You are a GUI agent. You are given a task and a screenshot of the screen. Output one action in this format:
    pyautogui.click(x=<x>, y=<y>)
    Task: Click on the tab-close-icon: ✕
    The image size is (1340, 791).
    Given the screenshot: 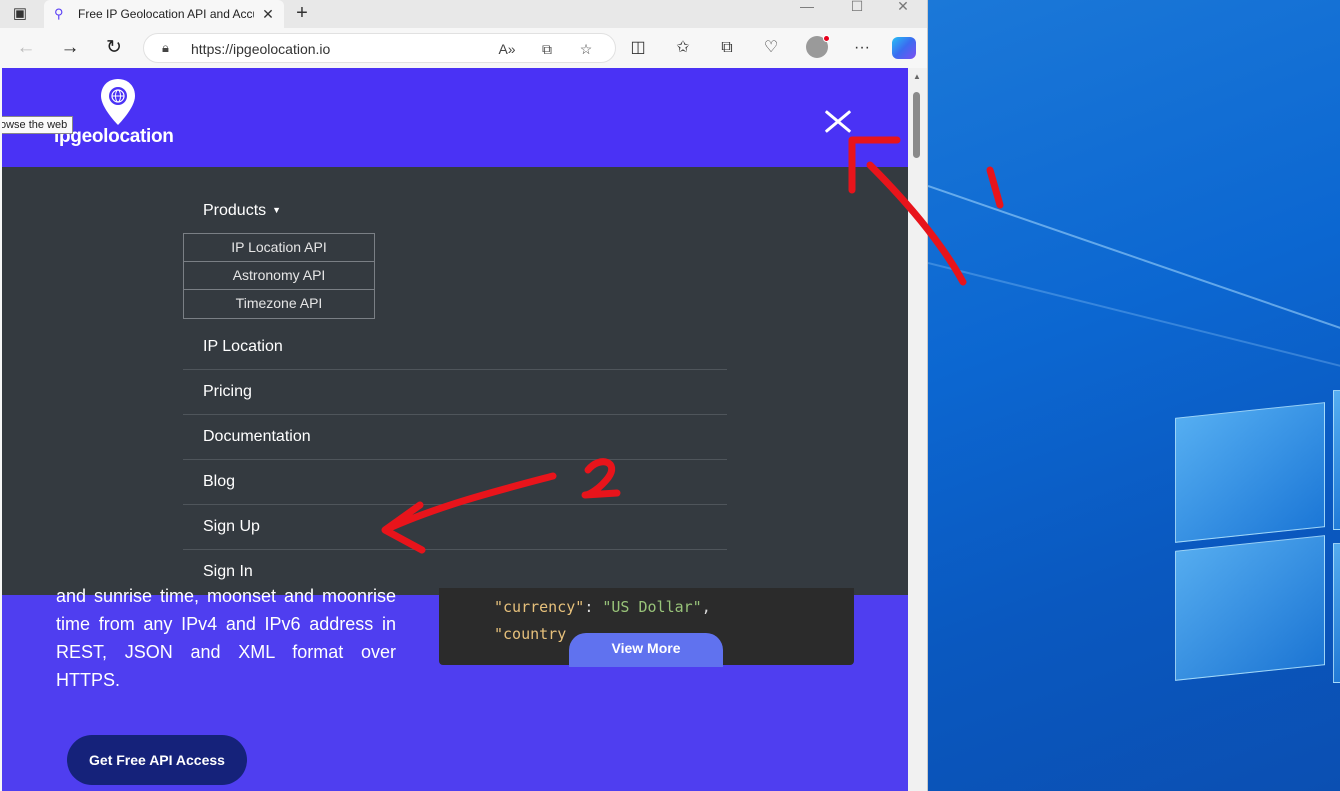 What is the action you would take?
    pyautogui.click(x=268, y=14)
    